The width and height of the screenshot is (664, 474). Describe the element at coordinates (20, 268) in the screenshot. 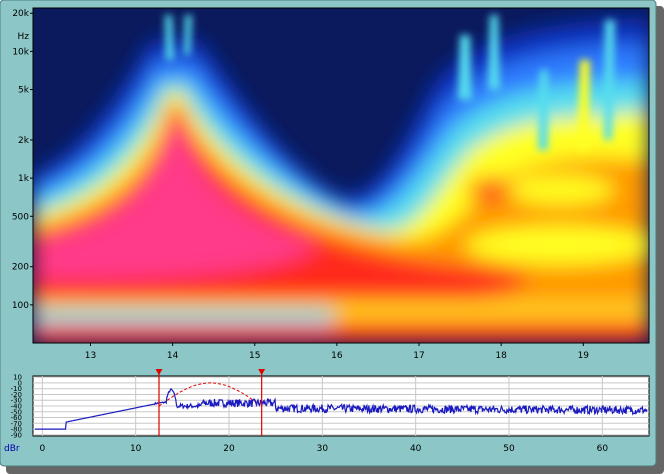

I see `y-tick-label: 200` at that location.